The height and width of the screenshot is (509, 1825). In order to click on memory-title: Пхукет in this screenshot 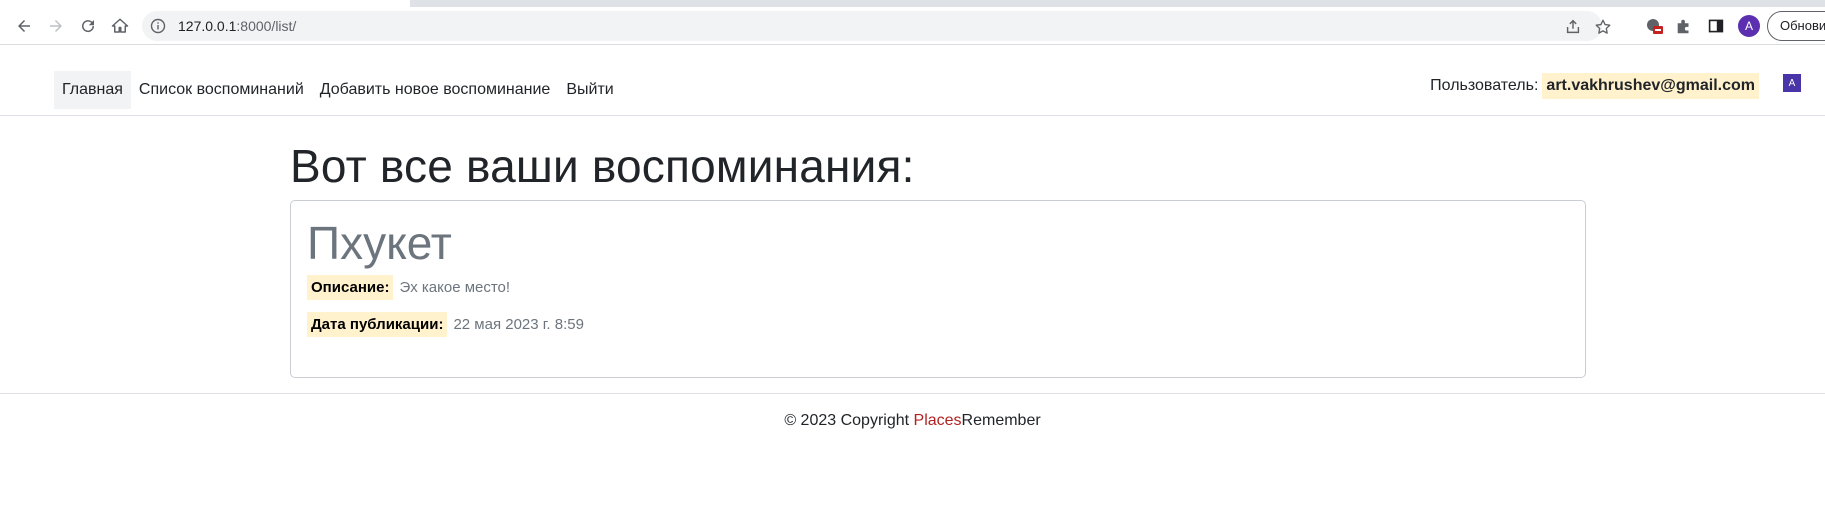, I will do `click(938, 243)`.